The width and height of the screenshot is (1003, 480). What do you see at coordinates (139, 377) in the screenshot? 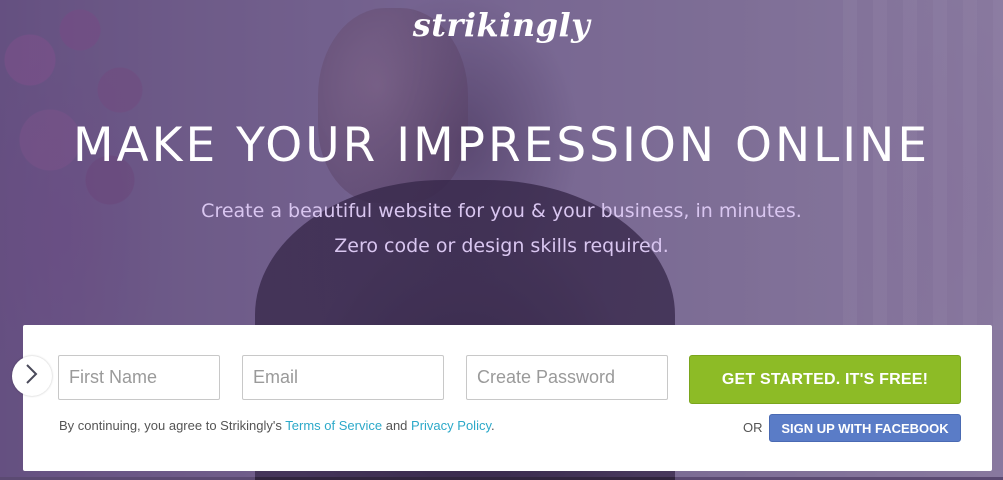
I see `first-name-field` at bounding box center [139, 377].